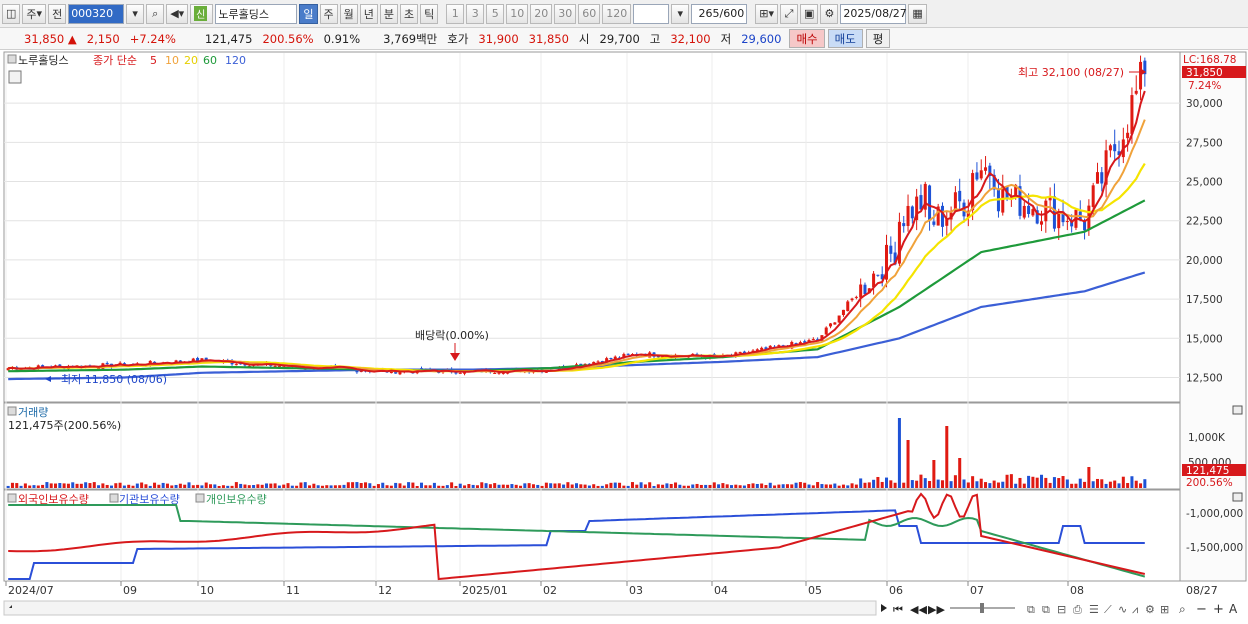  I want to click on wave-tool-icon: ∿, so click(1122, 609).